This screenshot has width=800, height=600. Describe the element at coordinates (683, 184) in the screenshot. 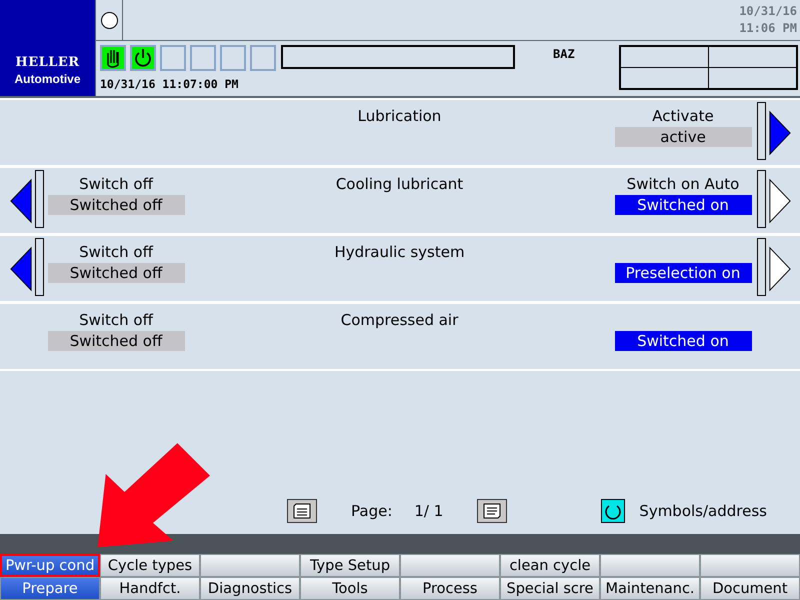

I see `action-label: Switch on Auto` at that location.